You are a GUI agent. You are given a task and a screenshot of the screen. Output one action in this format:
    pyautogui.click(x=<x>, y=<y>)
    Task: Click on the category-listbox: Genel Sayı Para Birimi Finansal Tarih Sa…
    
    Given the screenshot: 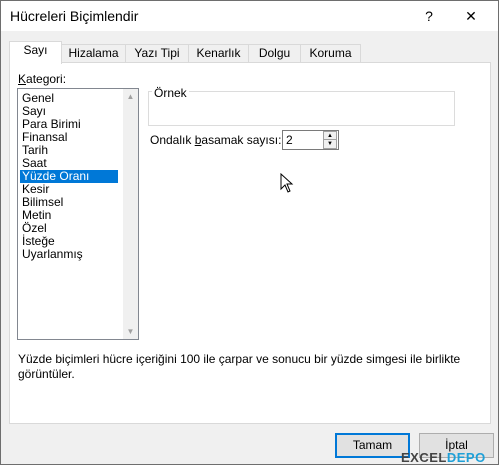 What is the action you would take?
    pyautogui.click(x=78, y=214)
    